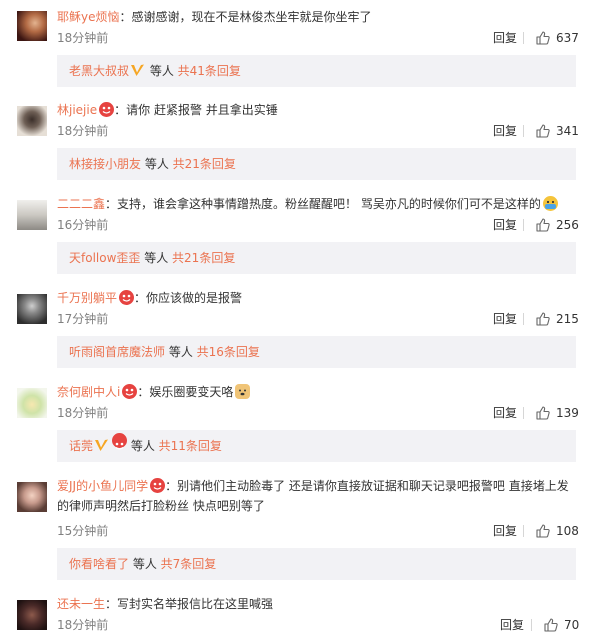  Describe the element at coordinates (99, 71) in the screenshot. I see `reply-summary-user: 老黑大叔叔` at that location.